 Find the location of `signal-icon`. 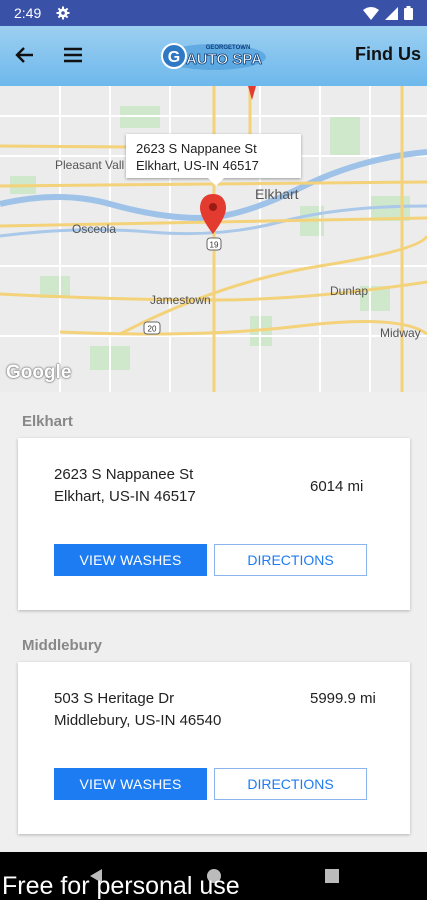

signal-icon is located at coordinates (391, 13).